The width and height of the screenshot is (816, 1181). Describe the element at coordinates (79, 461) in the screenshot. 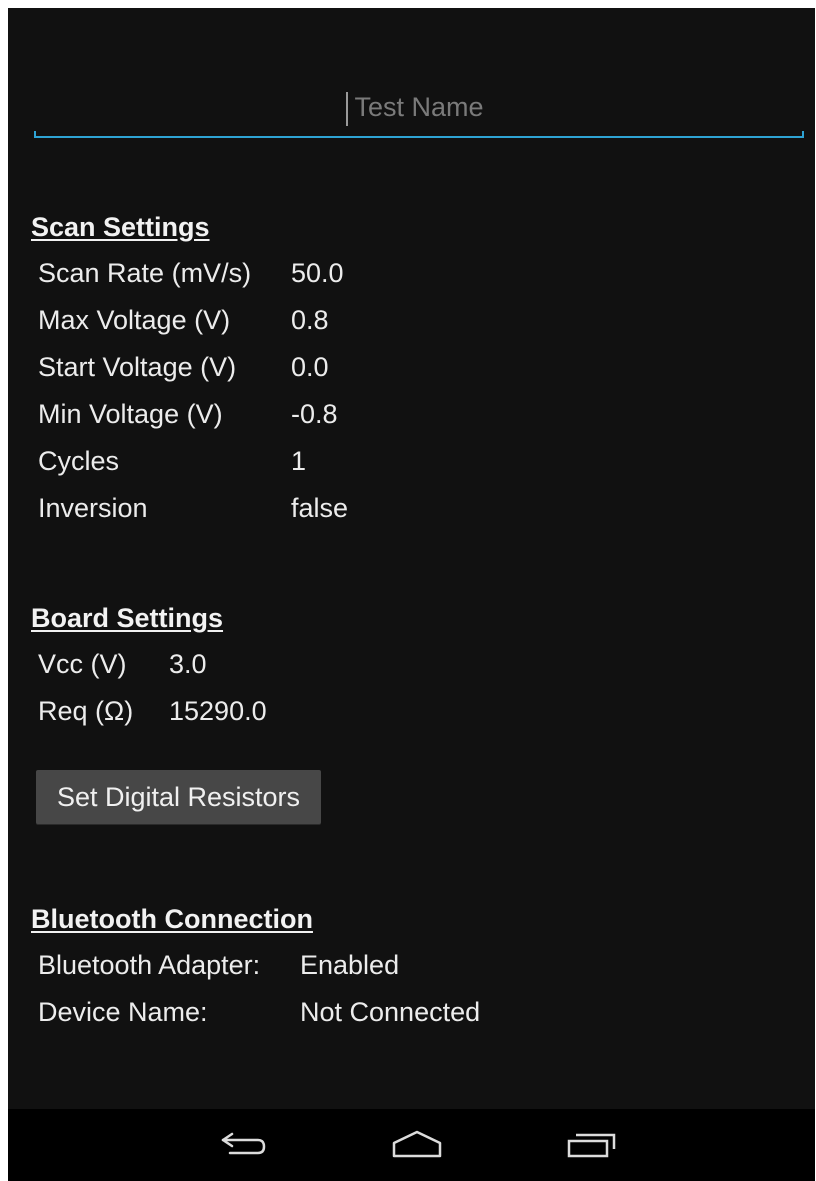

I see `cycles-label: Cycles` at that location.